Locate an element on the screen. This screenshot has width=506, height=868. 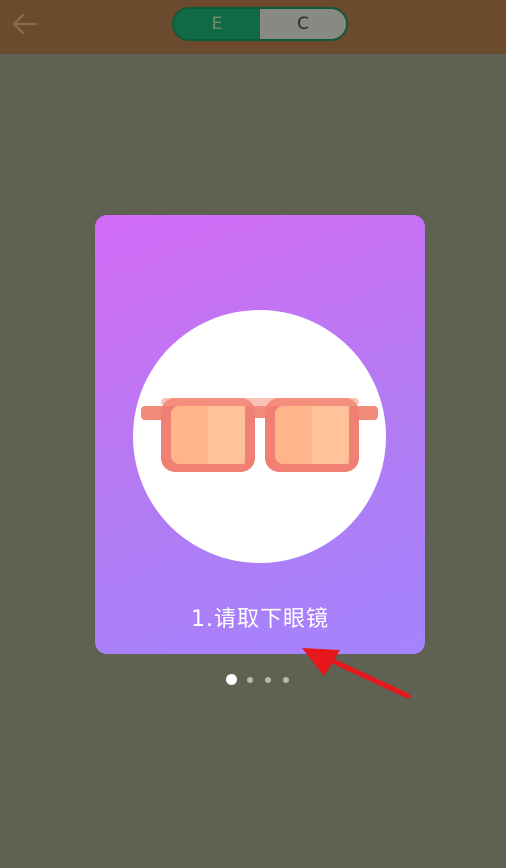
segment-c: C is located at coordinates (303, 24).